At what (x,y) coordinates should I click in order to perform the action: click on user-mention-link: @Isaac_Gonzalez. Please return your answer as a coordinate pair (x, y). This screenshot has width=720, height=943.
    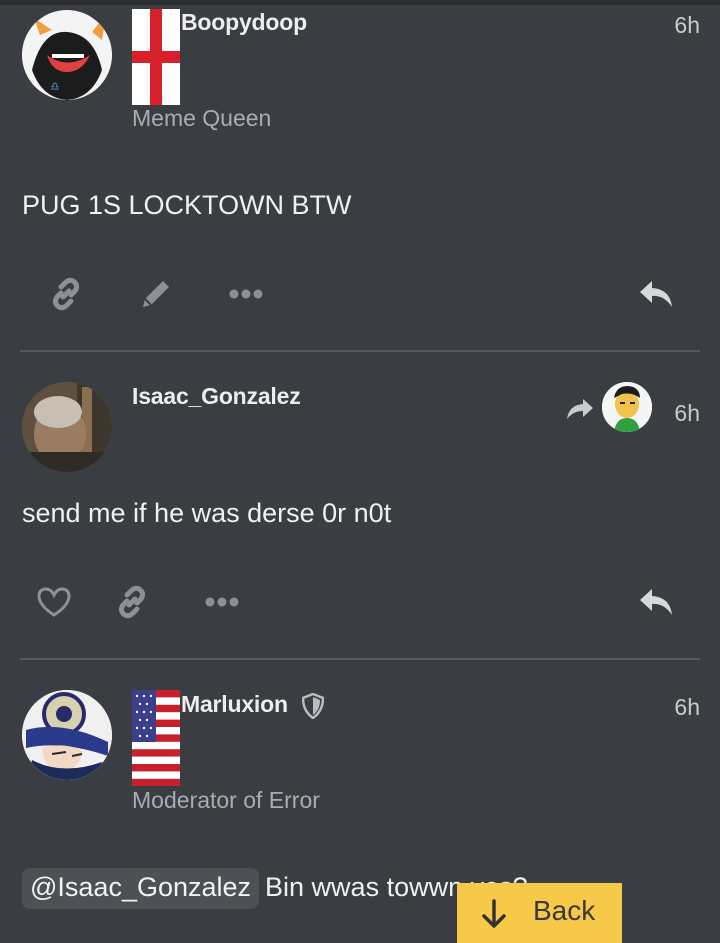
    Looking at the image, I should click on (141, 888).